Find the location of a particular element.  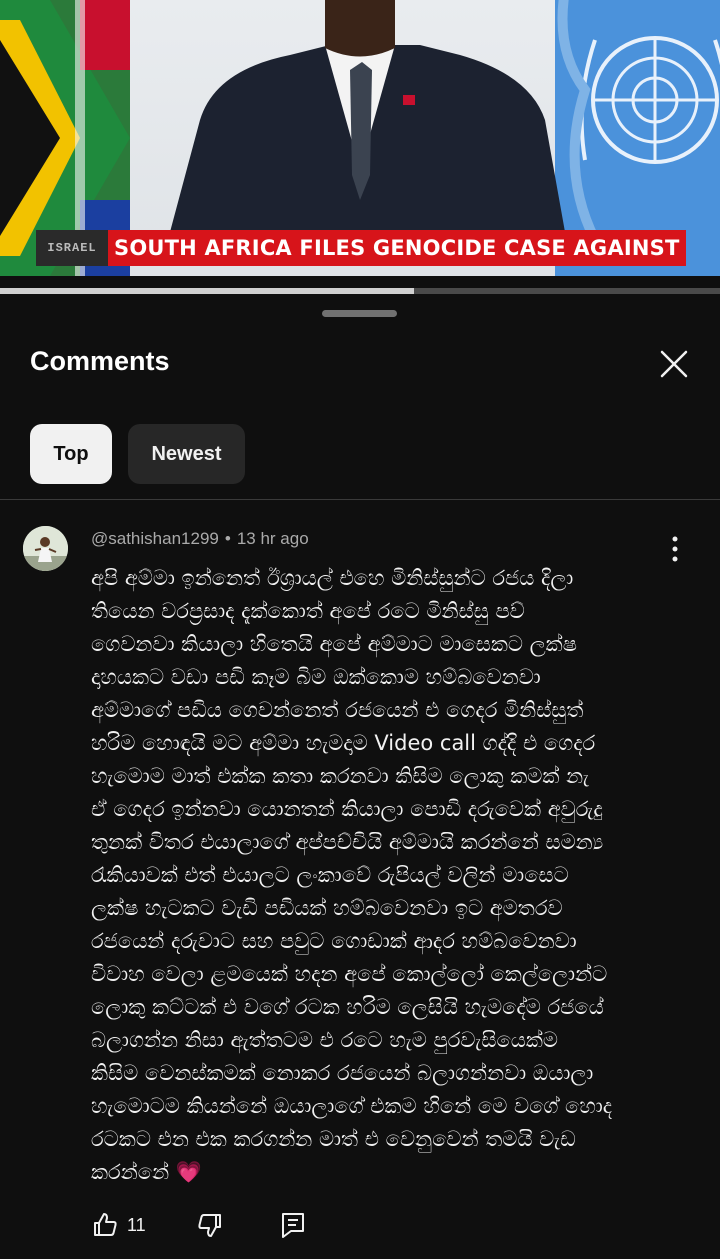

thumbs-down-icon is located at coordinates (210, 1225).